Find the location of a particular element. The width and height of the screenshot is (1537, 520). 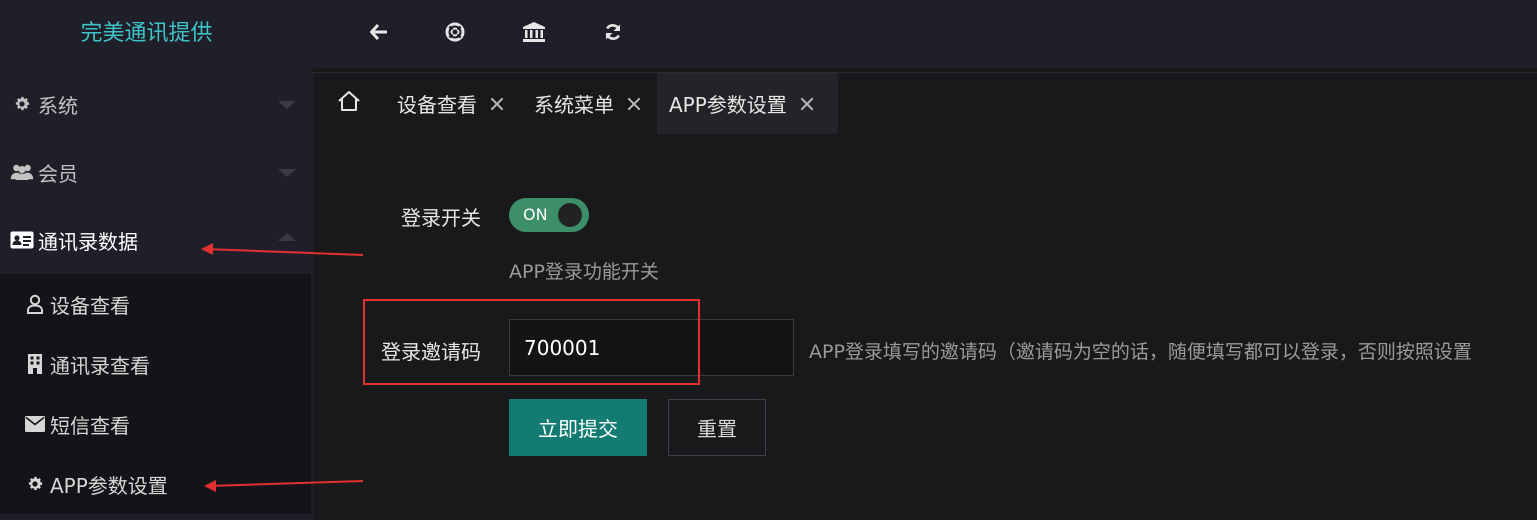

bank-button is located at coordinates (534, 34).